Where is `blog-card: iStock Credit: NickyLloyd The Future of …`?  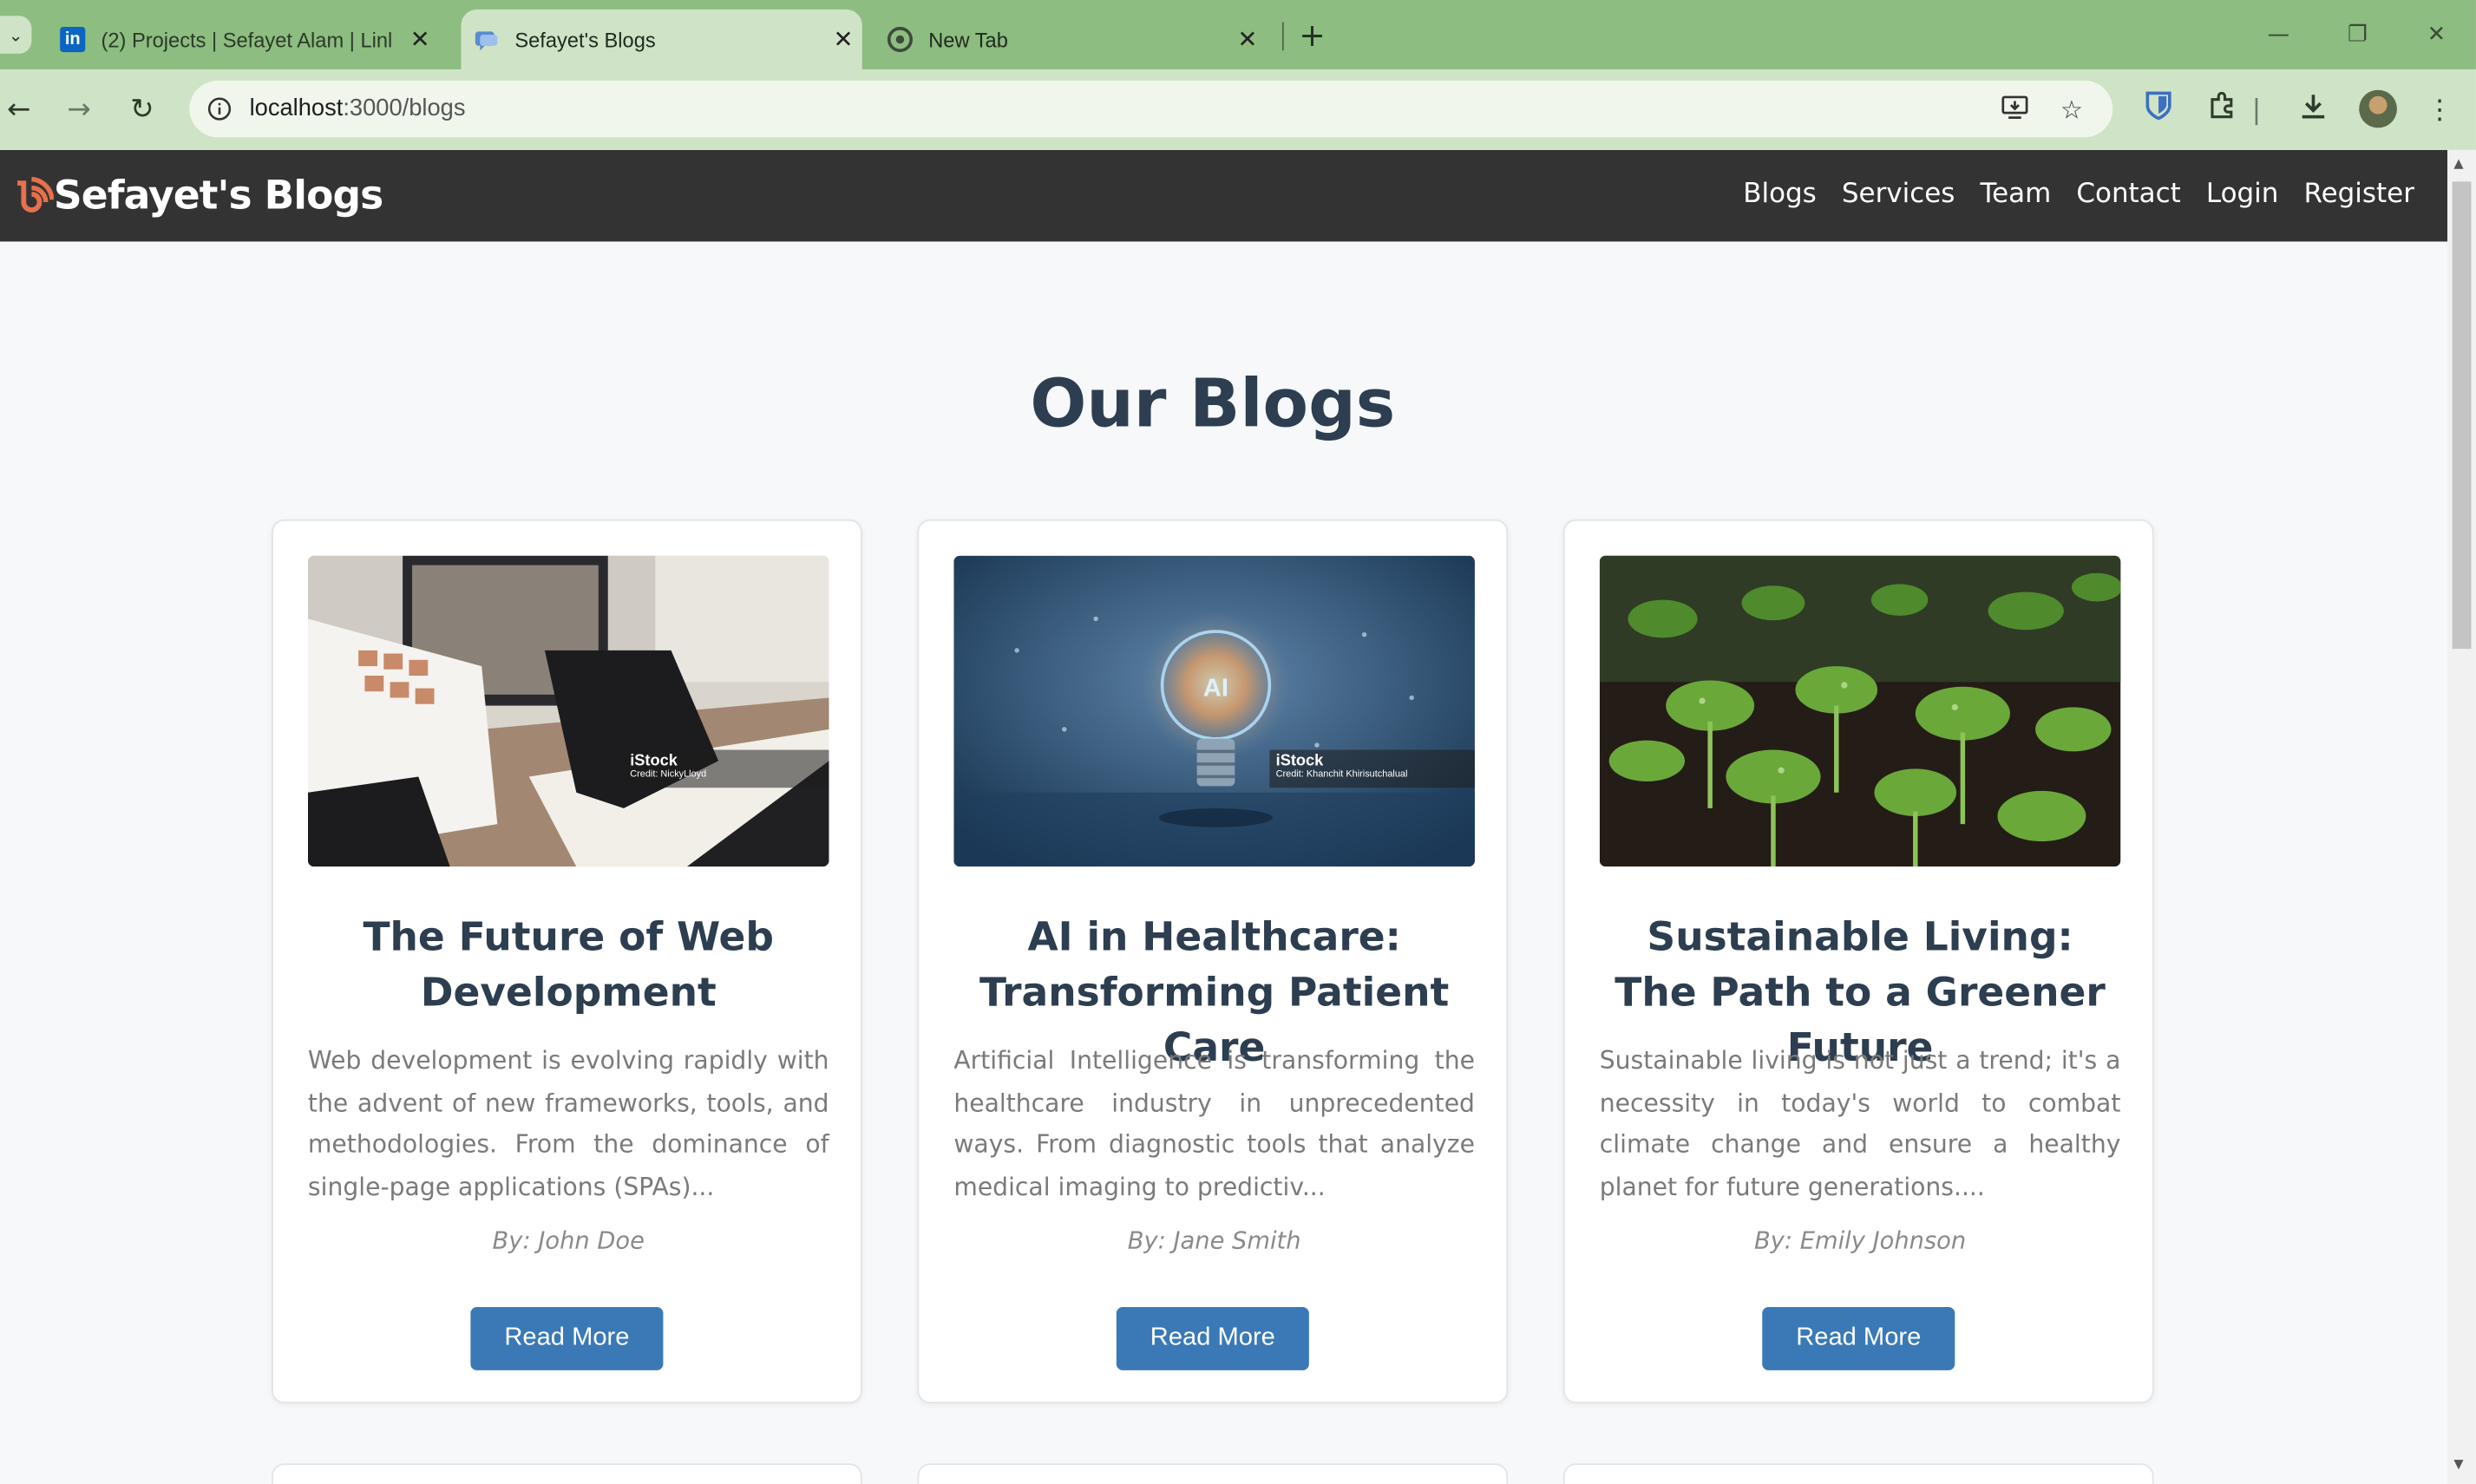
blog-card: iStock Credit: NickyLloyd The Future of … is located at coordinates (567, 962).